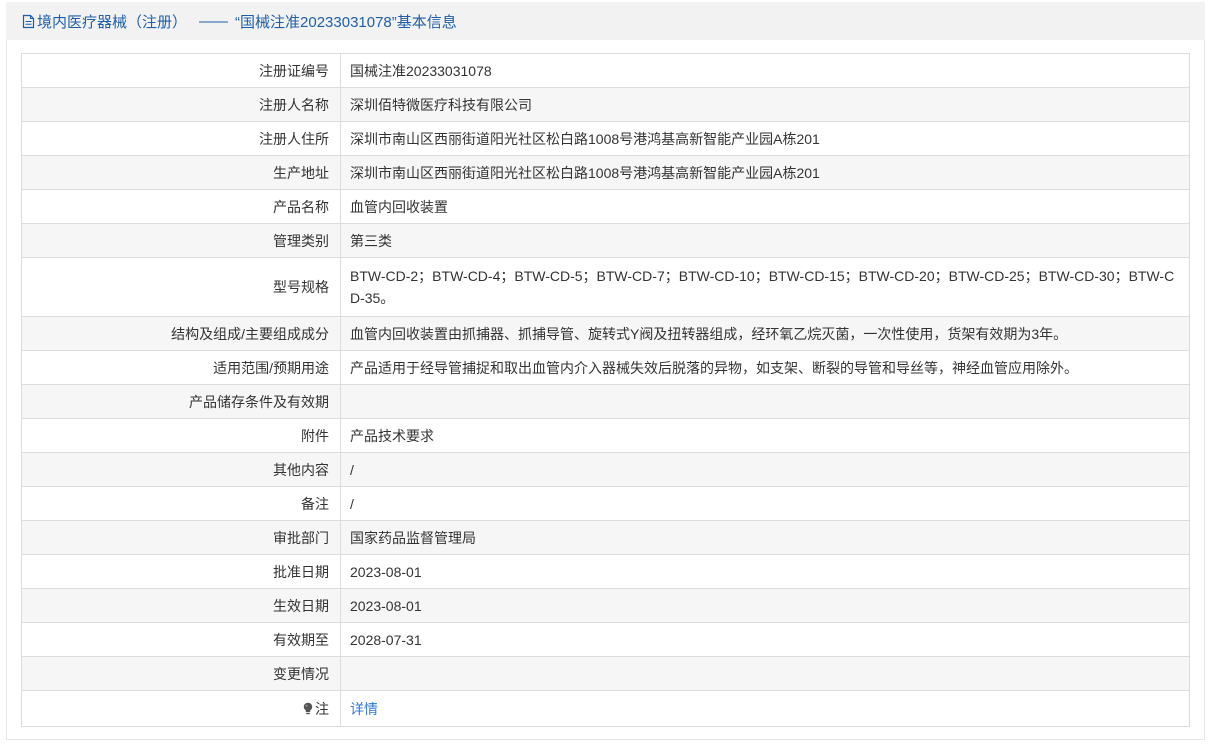  I want to click on value-approval-department: 国家药品监督管理局, so click(765, 537).